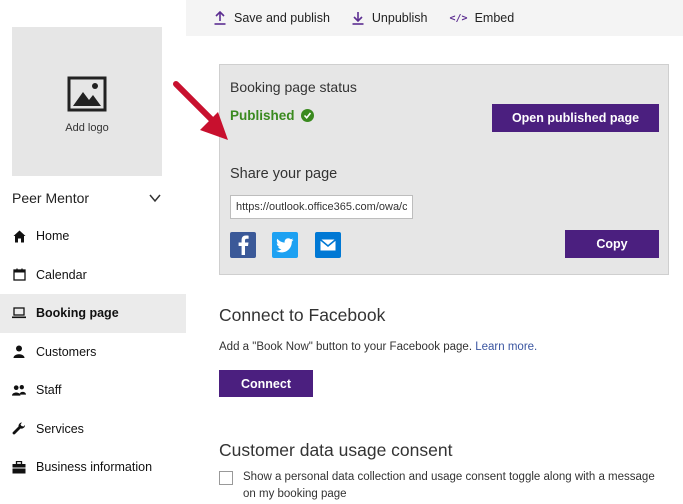  Describe the element at coordinates (226, 478) in the screenshot. I see `consent-checkbox` at that location.